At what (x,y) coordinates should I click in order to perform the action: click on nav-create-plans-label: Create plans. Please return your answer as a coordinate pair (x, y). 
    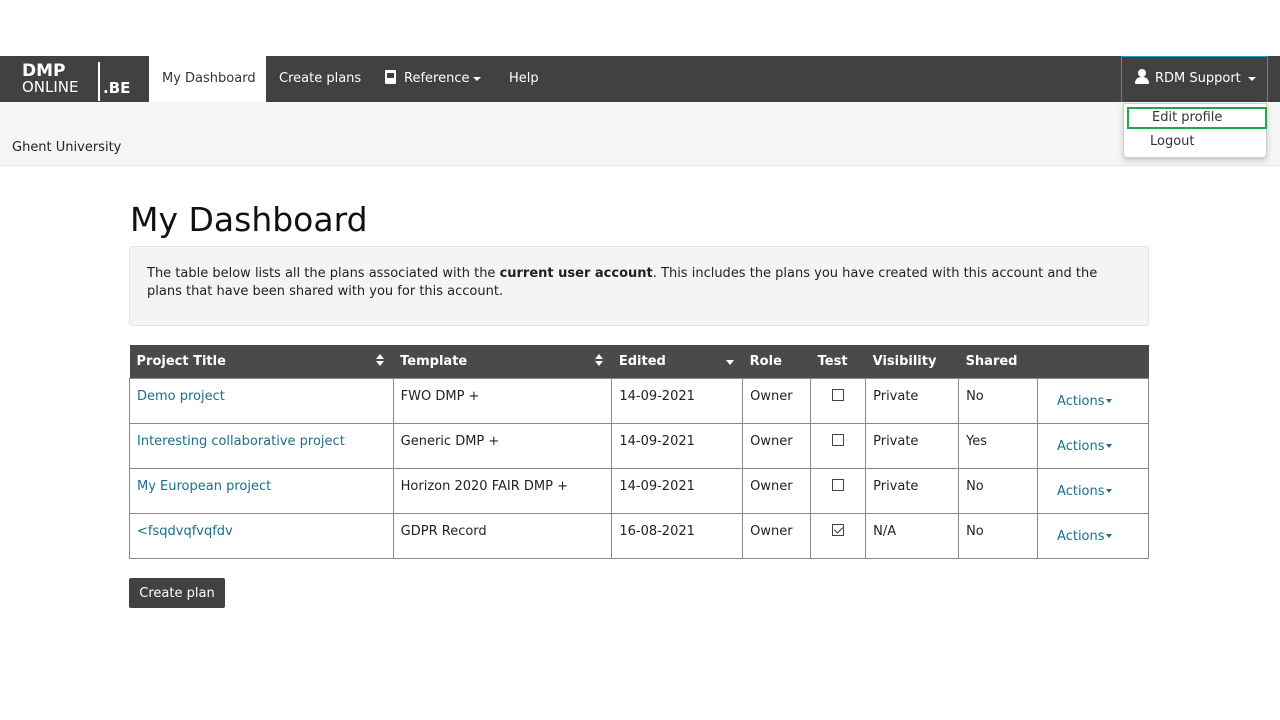
    Looking at the image, I should click on (320, 78).